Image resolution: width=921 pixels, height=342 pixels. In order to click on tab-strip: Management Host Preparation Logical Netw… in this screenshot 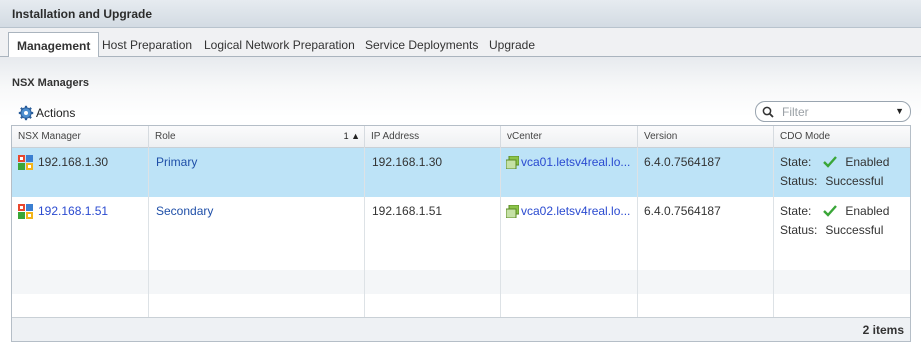, I will do `click(460, 43)`.